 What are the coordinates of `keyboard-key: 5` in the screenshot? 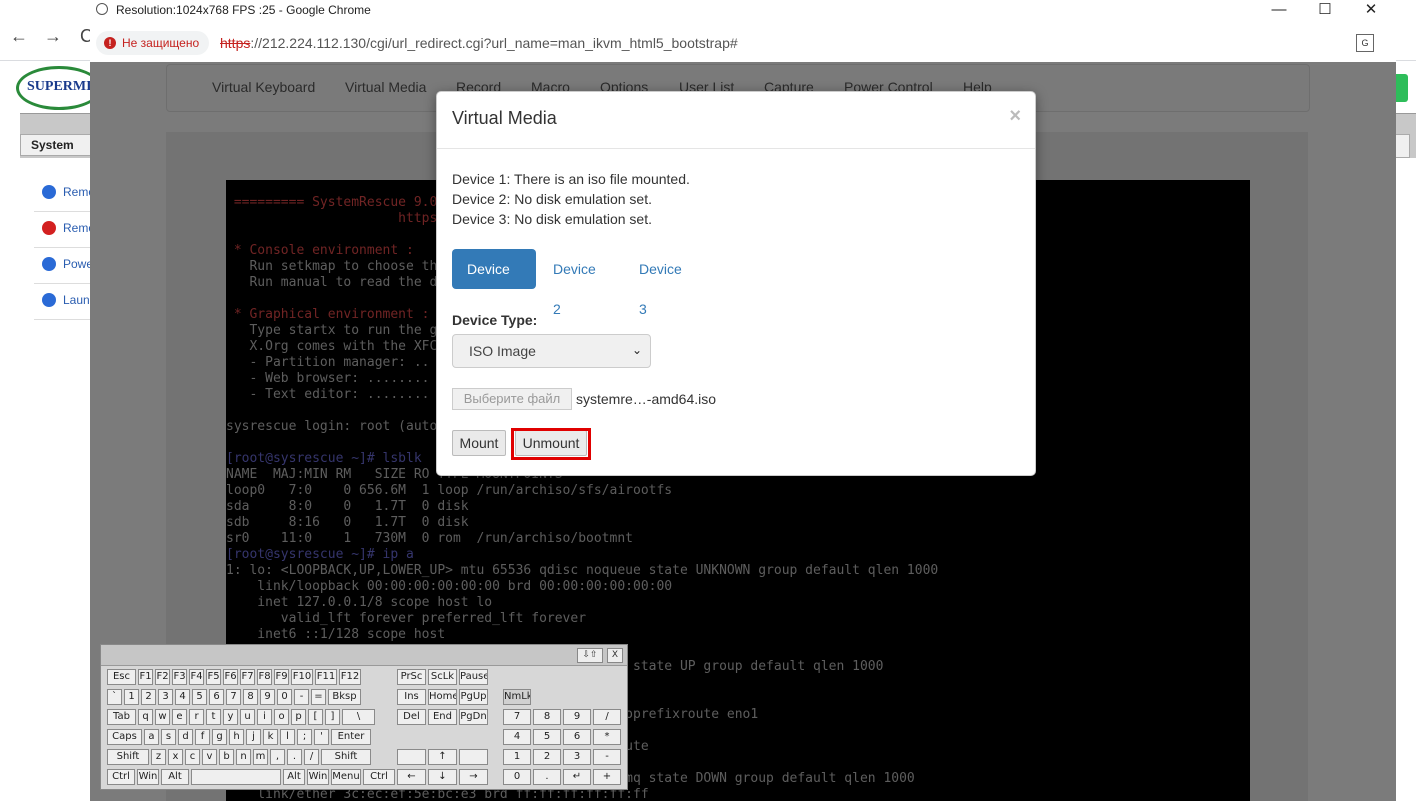 It's located at (199, 697).